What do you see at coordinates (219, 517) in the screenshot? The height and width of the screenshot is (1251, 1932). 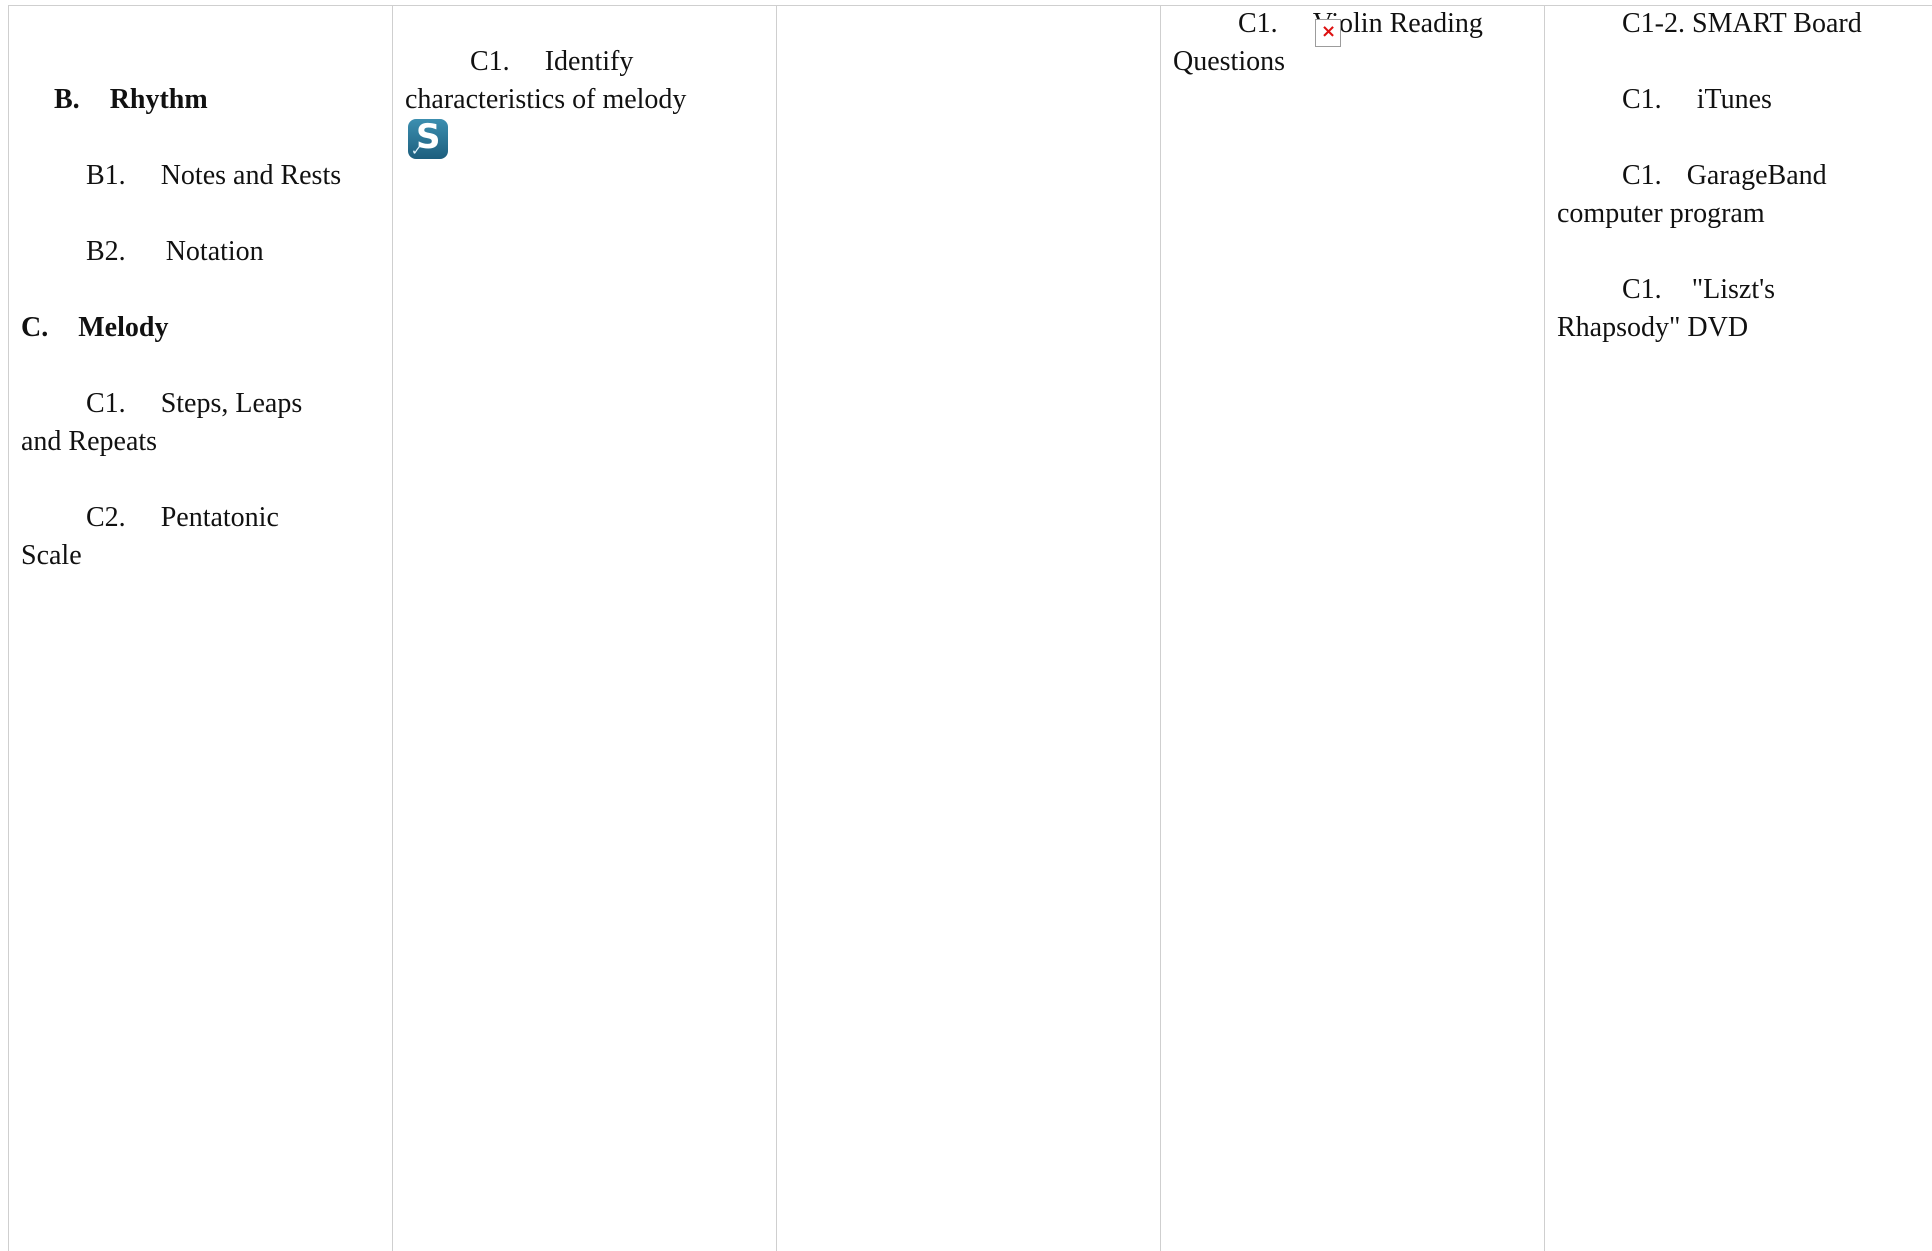 I see `item-text: Pentatonic` at bounding box center [219, 517].